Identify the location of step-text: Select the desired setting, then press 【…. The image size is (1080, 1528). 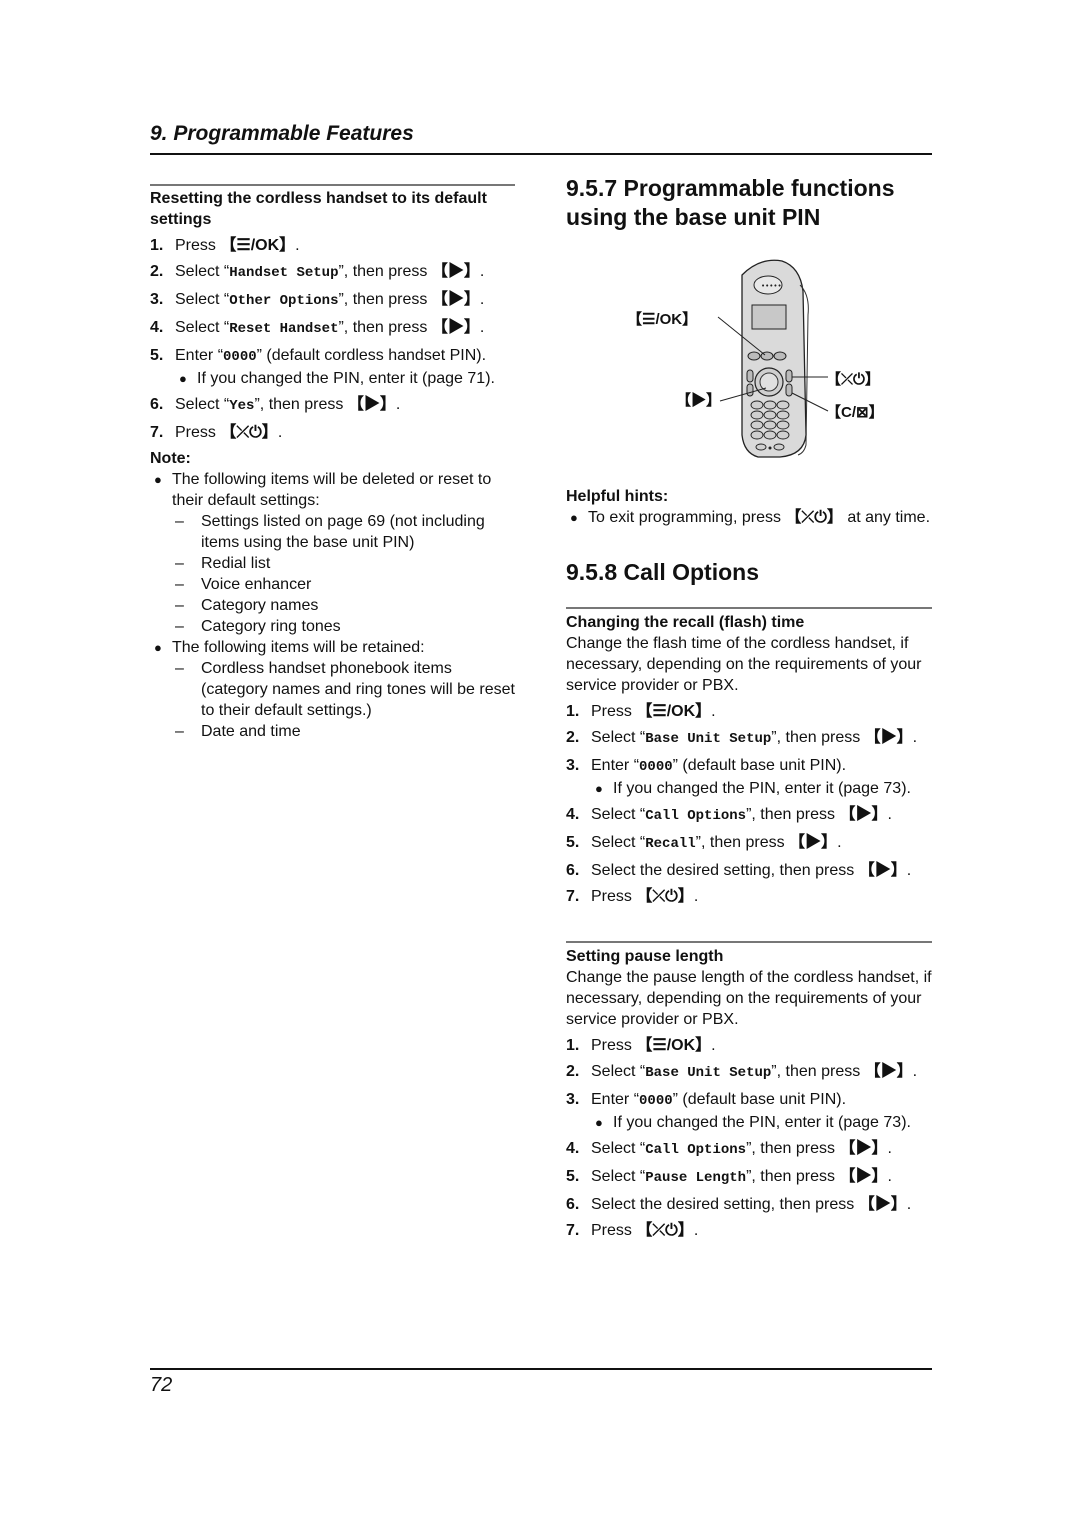
(763, 870).